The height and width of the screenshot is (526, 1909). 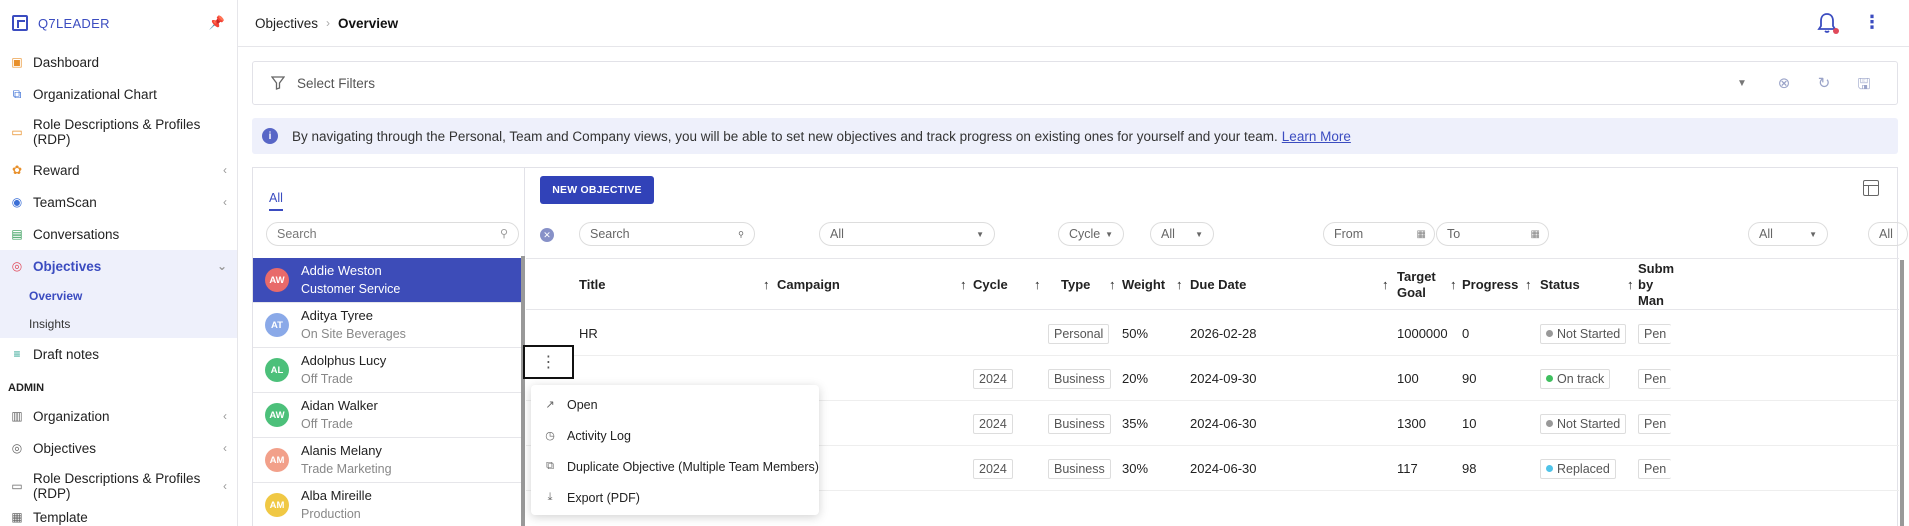 What do you see at coordinates (118, 448) in the screenshot?
I see `sidebar-item-admin-objectives: ◎ Objectives ‹` at bounding box center [118, 448].